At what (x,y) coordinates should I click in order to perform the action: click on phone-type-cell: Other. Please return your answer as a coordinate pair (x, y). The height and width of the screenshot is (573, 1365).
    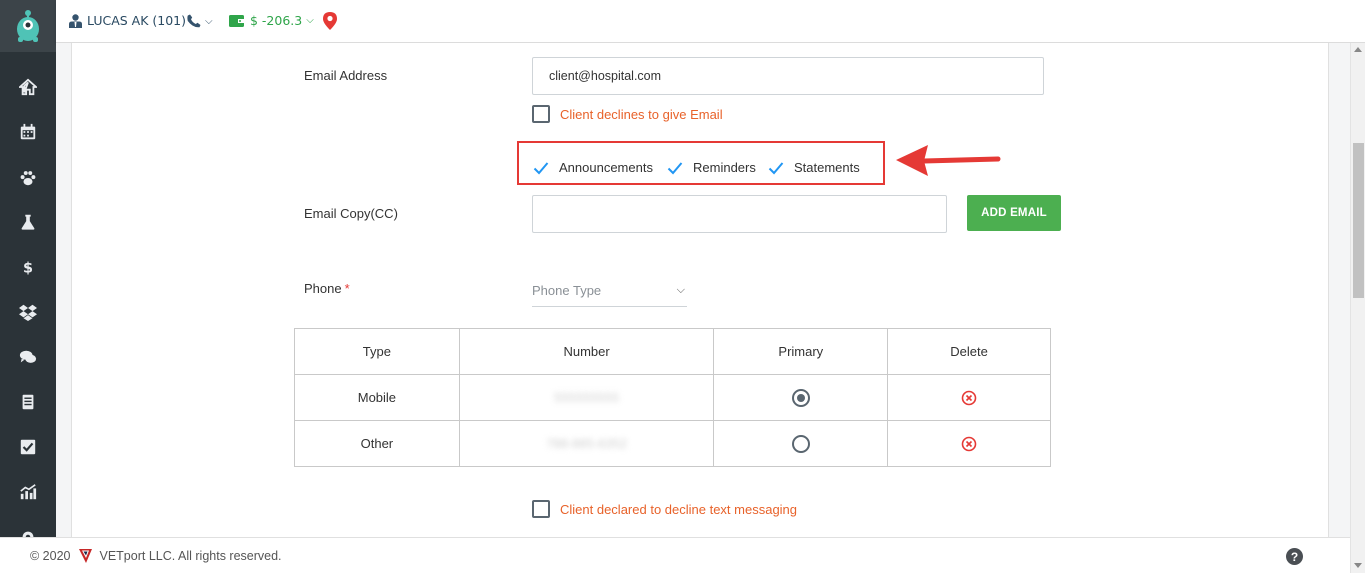
    Looking at the image, I should click on (377, 443).